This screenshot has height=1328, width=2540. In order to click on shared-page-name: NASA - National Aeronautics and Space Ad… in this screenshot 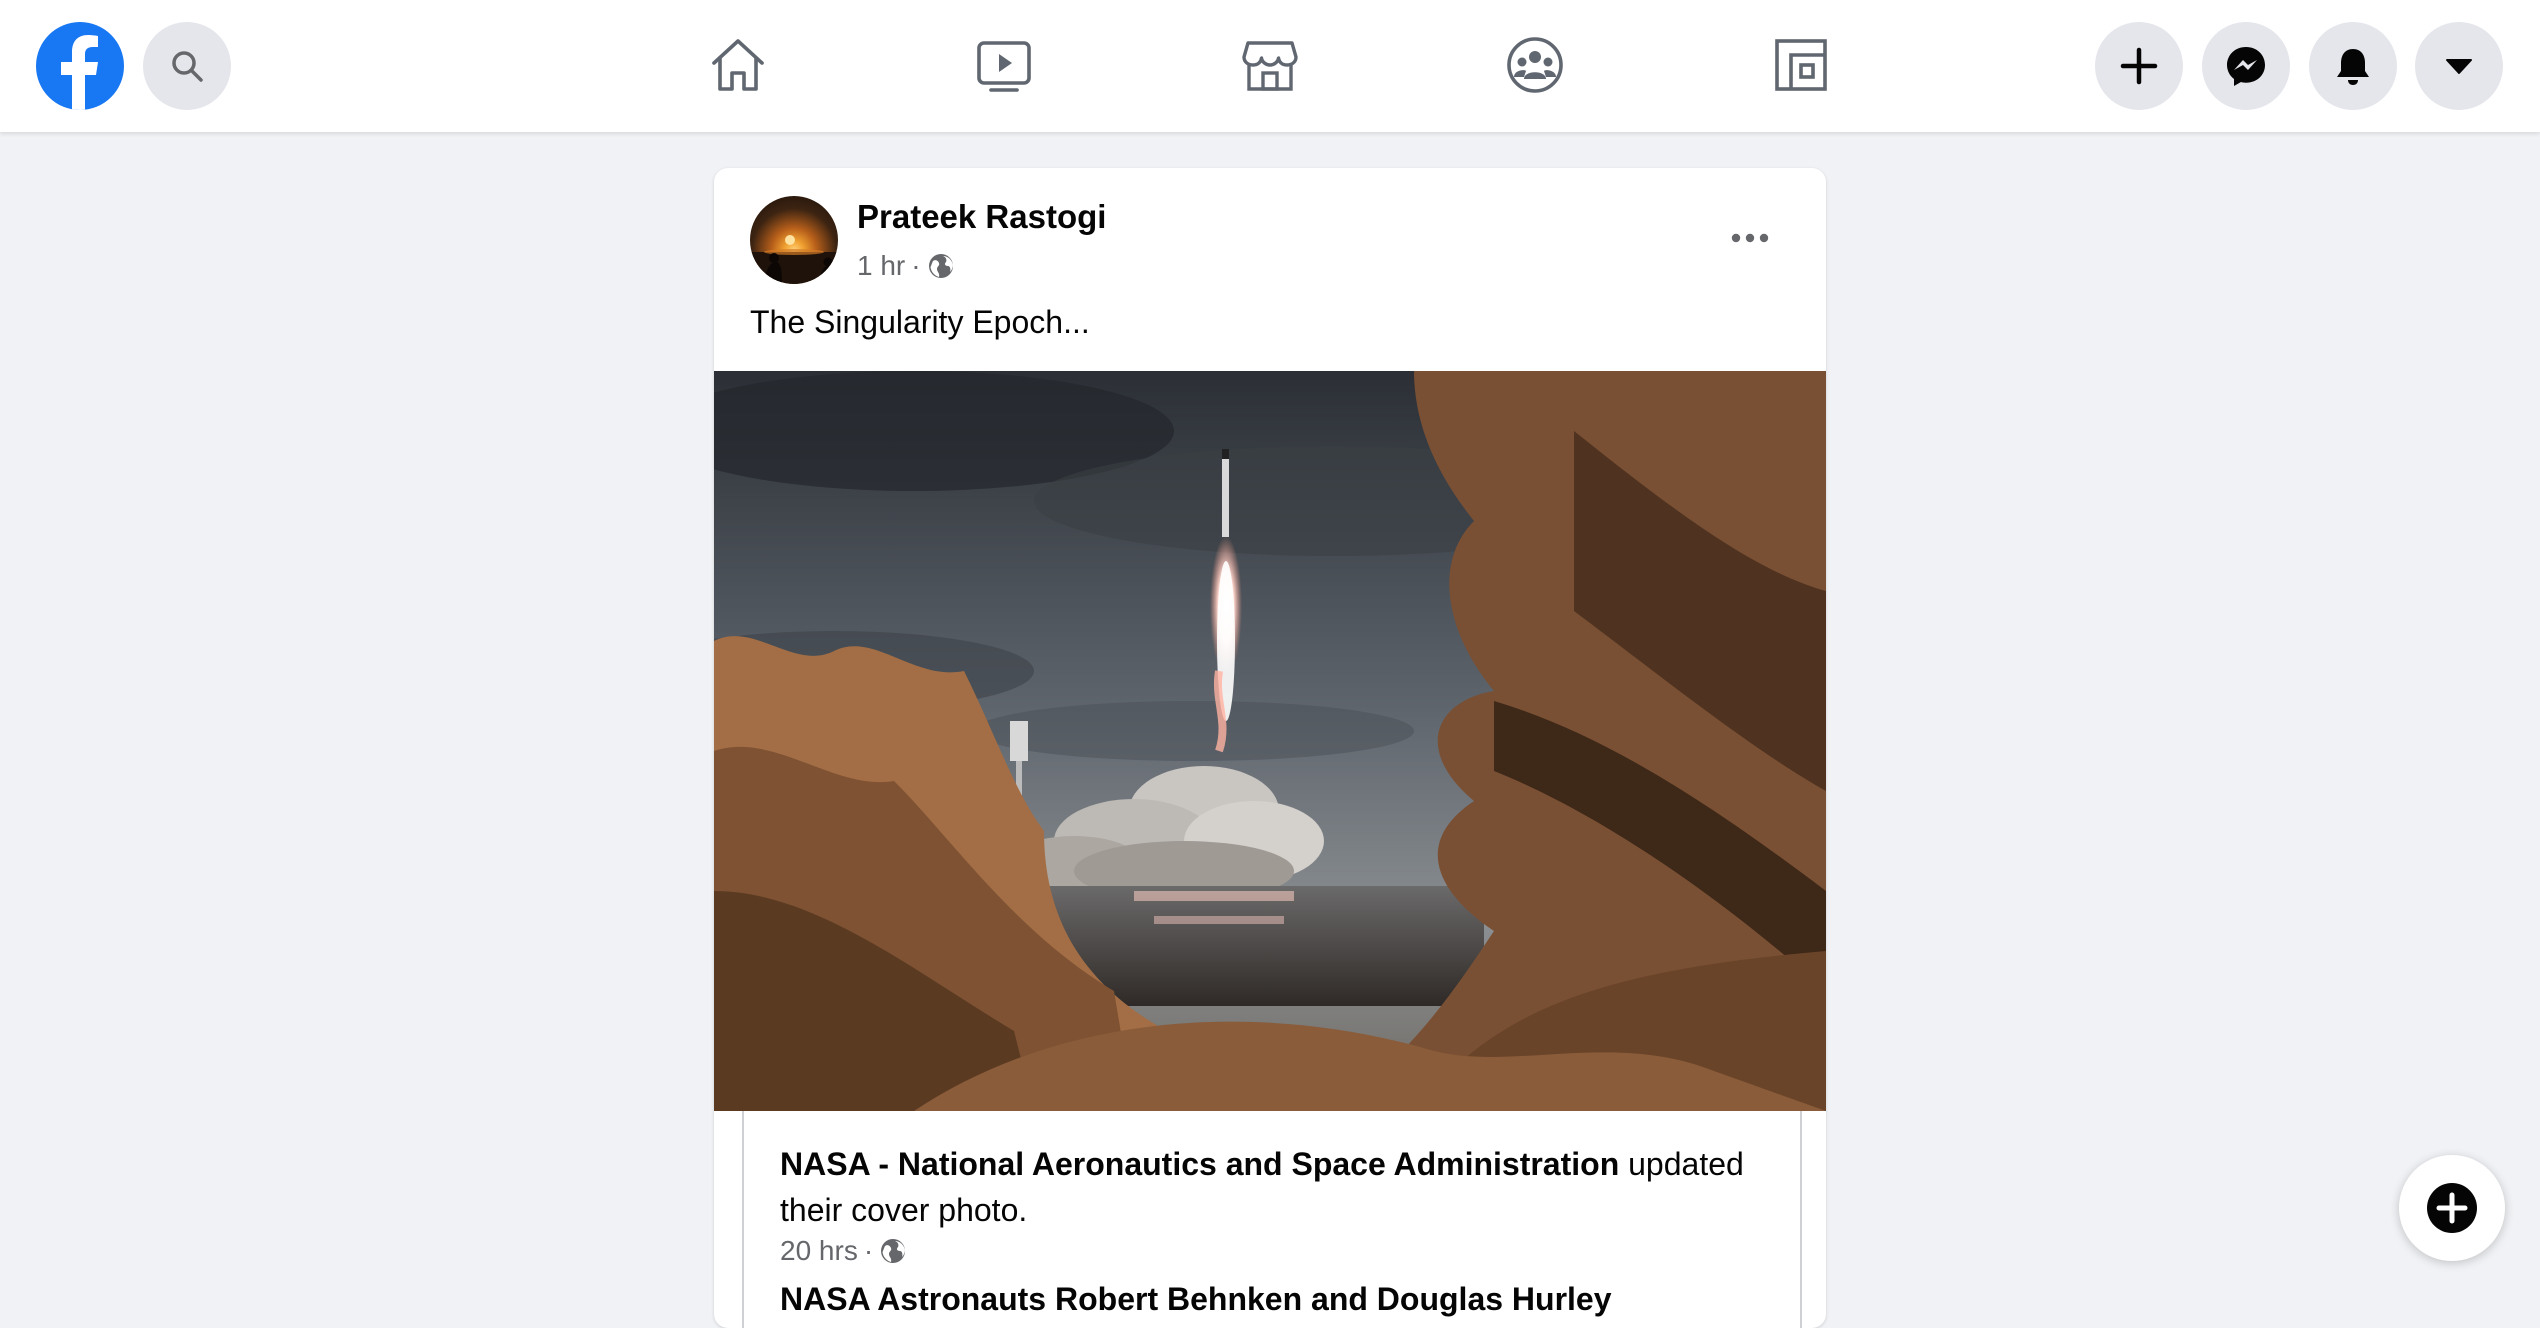, I will do `click(1199, 1164)`.